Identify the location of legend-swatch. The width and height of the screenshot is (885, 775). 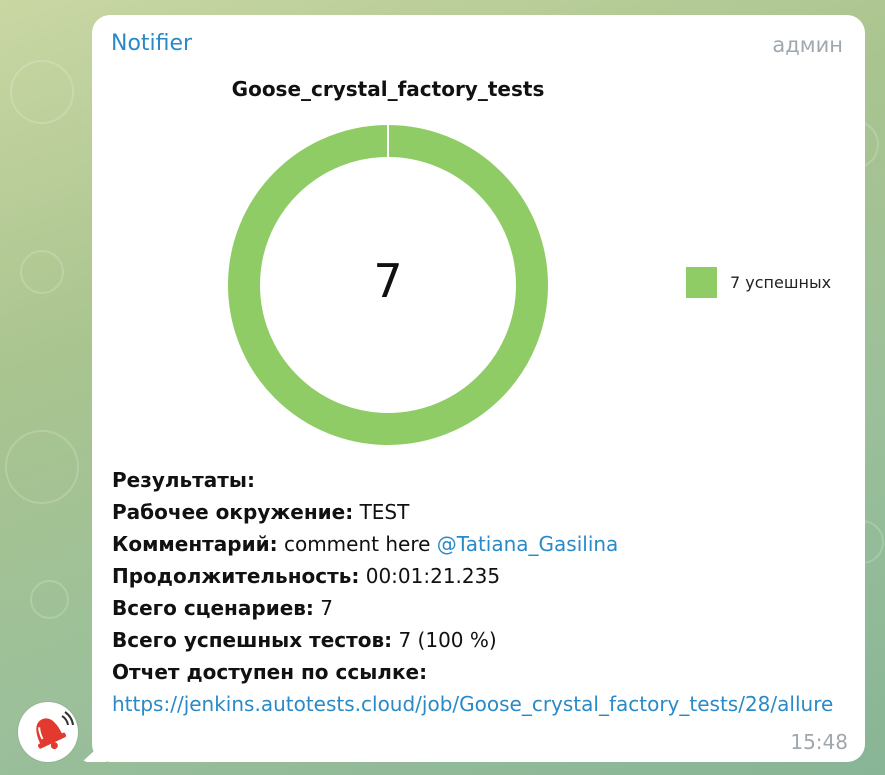
(701, 282).